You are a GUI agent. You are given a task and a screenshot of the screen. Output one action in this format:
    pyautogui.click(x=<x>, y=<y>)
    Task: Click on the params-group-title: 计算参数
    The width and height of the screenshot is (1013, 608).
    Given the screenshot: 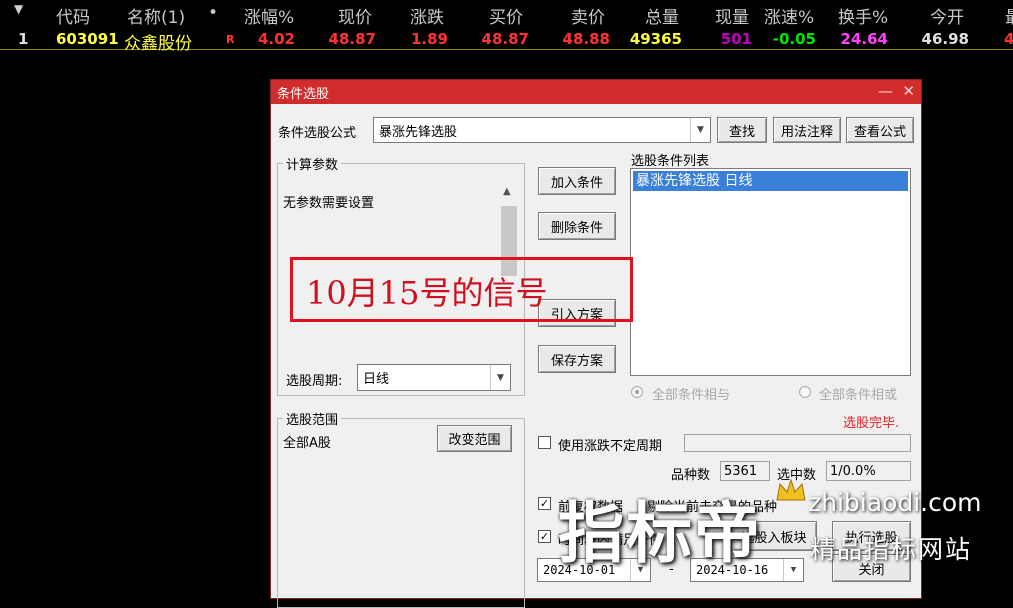 What is the action you would take?
    pyautogui.click(x=312, y=163)
    